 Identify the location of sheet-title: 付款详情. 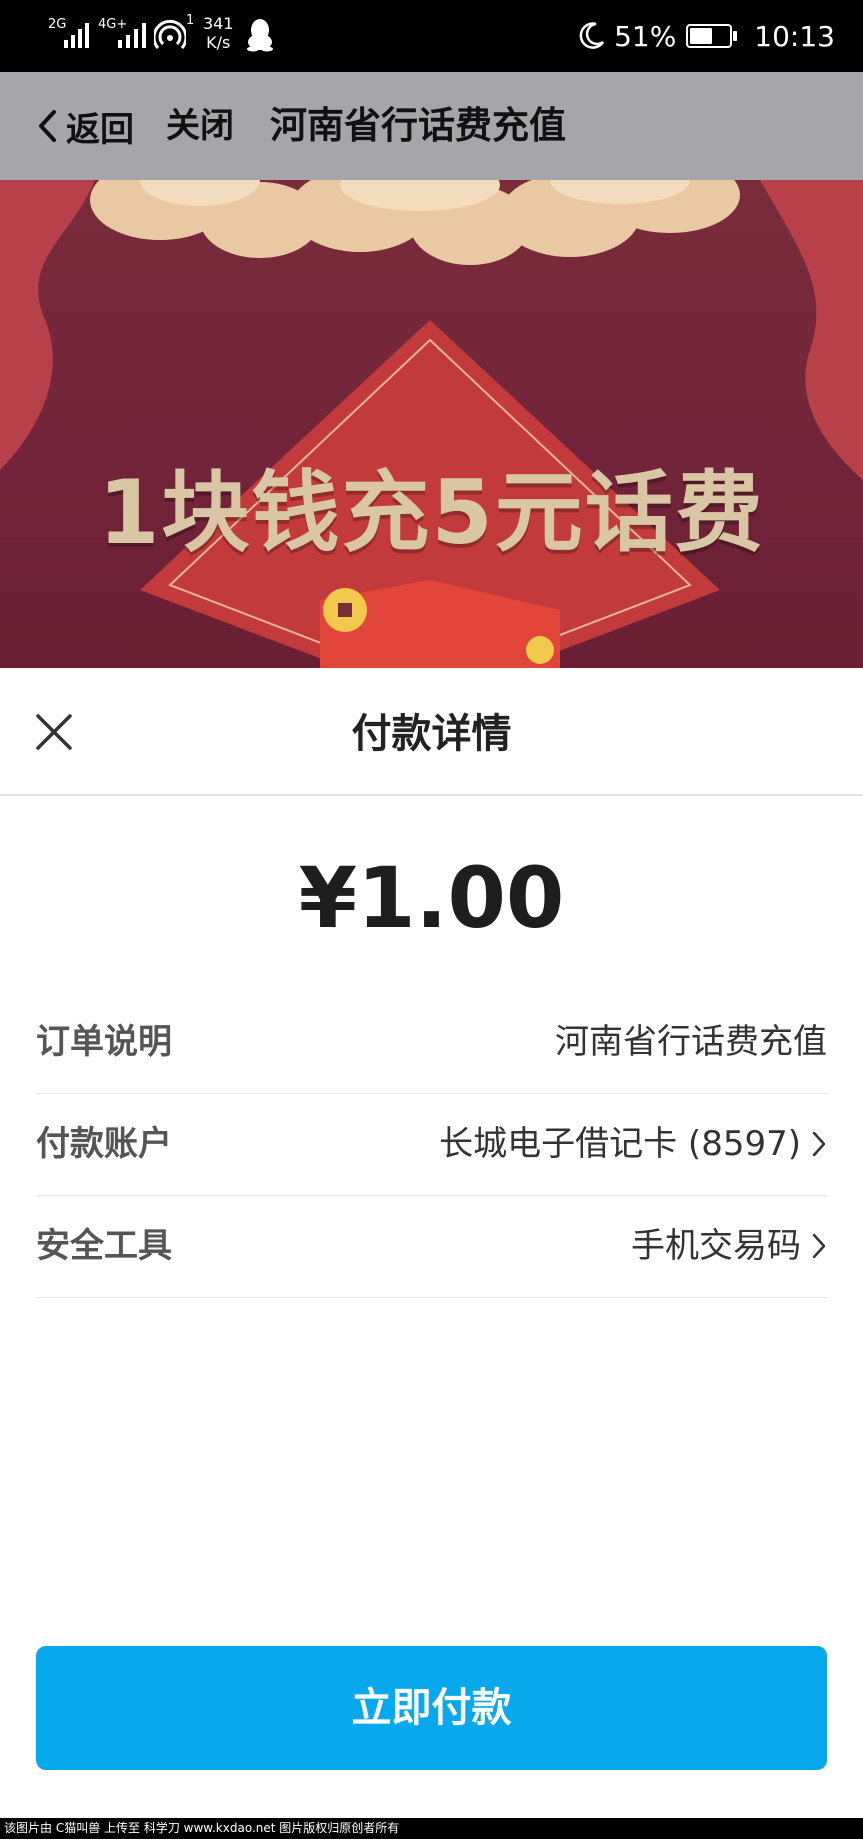
(431, 734).